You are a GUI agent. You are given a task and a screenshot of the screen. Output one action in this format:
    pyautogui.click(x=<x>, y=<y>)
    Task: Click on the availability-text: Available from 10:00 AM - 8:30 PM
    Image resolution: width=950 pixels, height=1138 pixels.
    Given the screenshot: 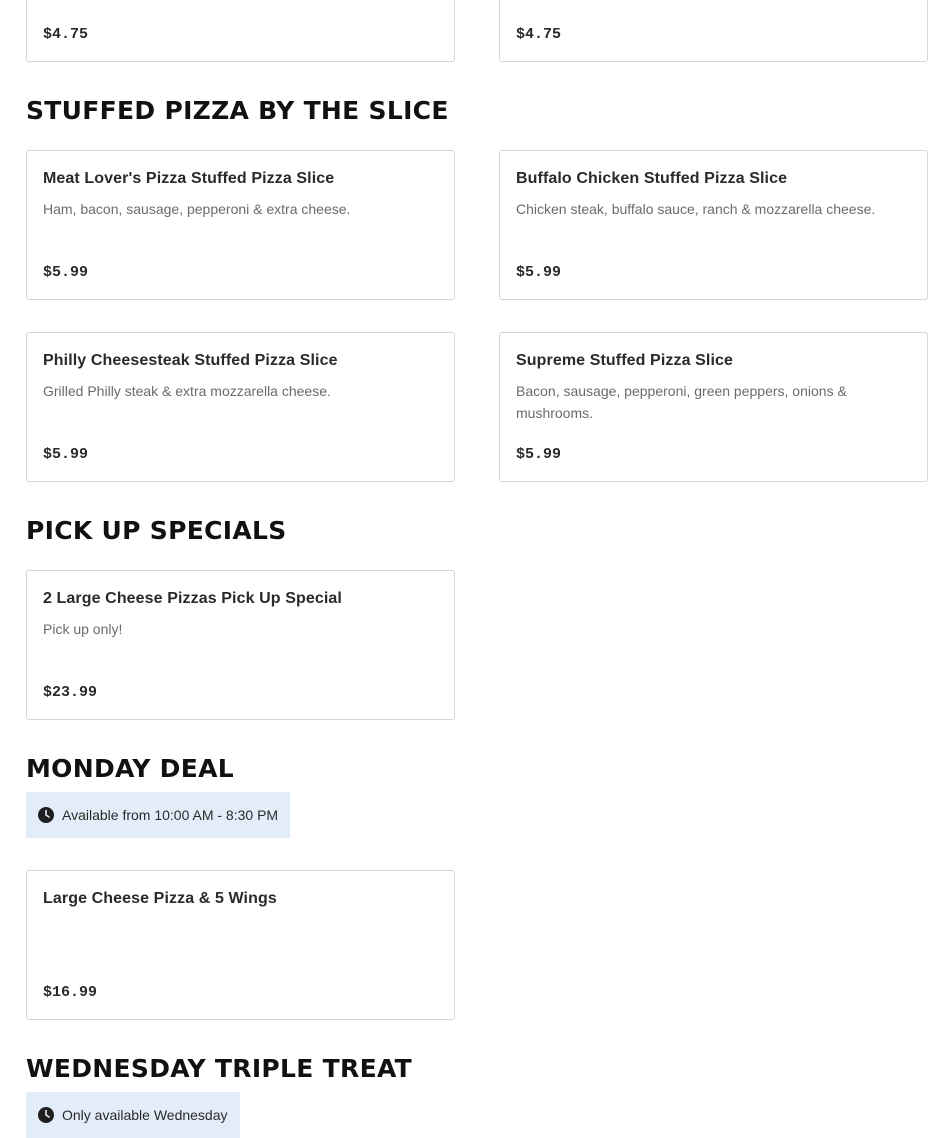 What is the action you would take?
    pyautogui.click(x=170, y=815)
    